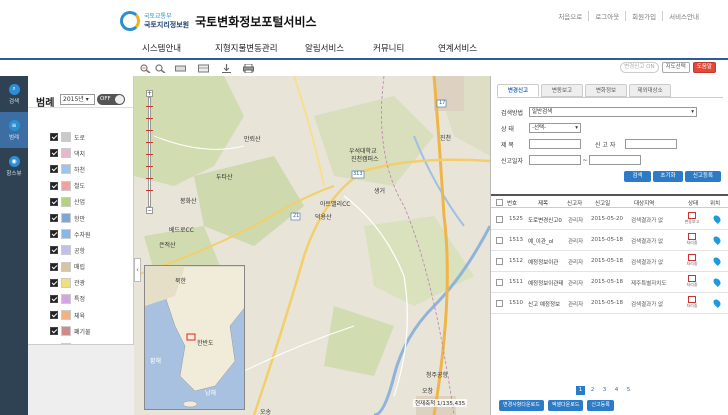 This screenshot has height=415, width=728. What do you see at coordinates (14, 130) in the screenshot?
I see `rail-legend: ≡ 범례` at bounding box center [14, 130].